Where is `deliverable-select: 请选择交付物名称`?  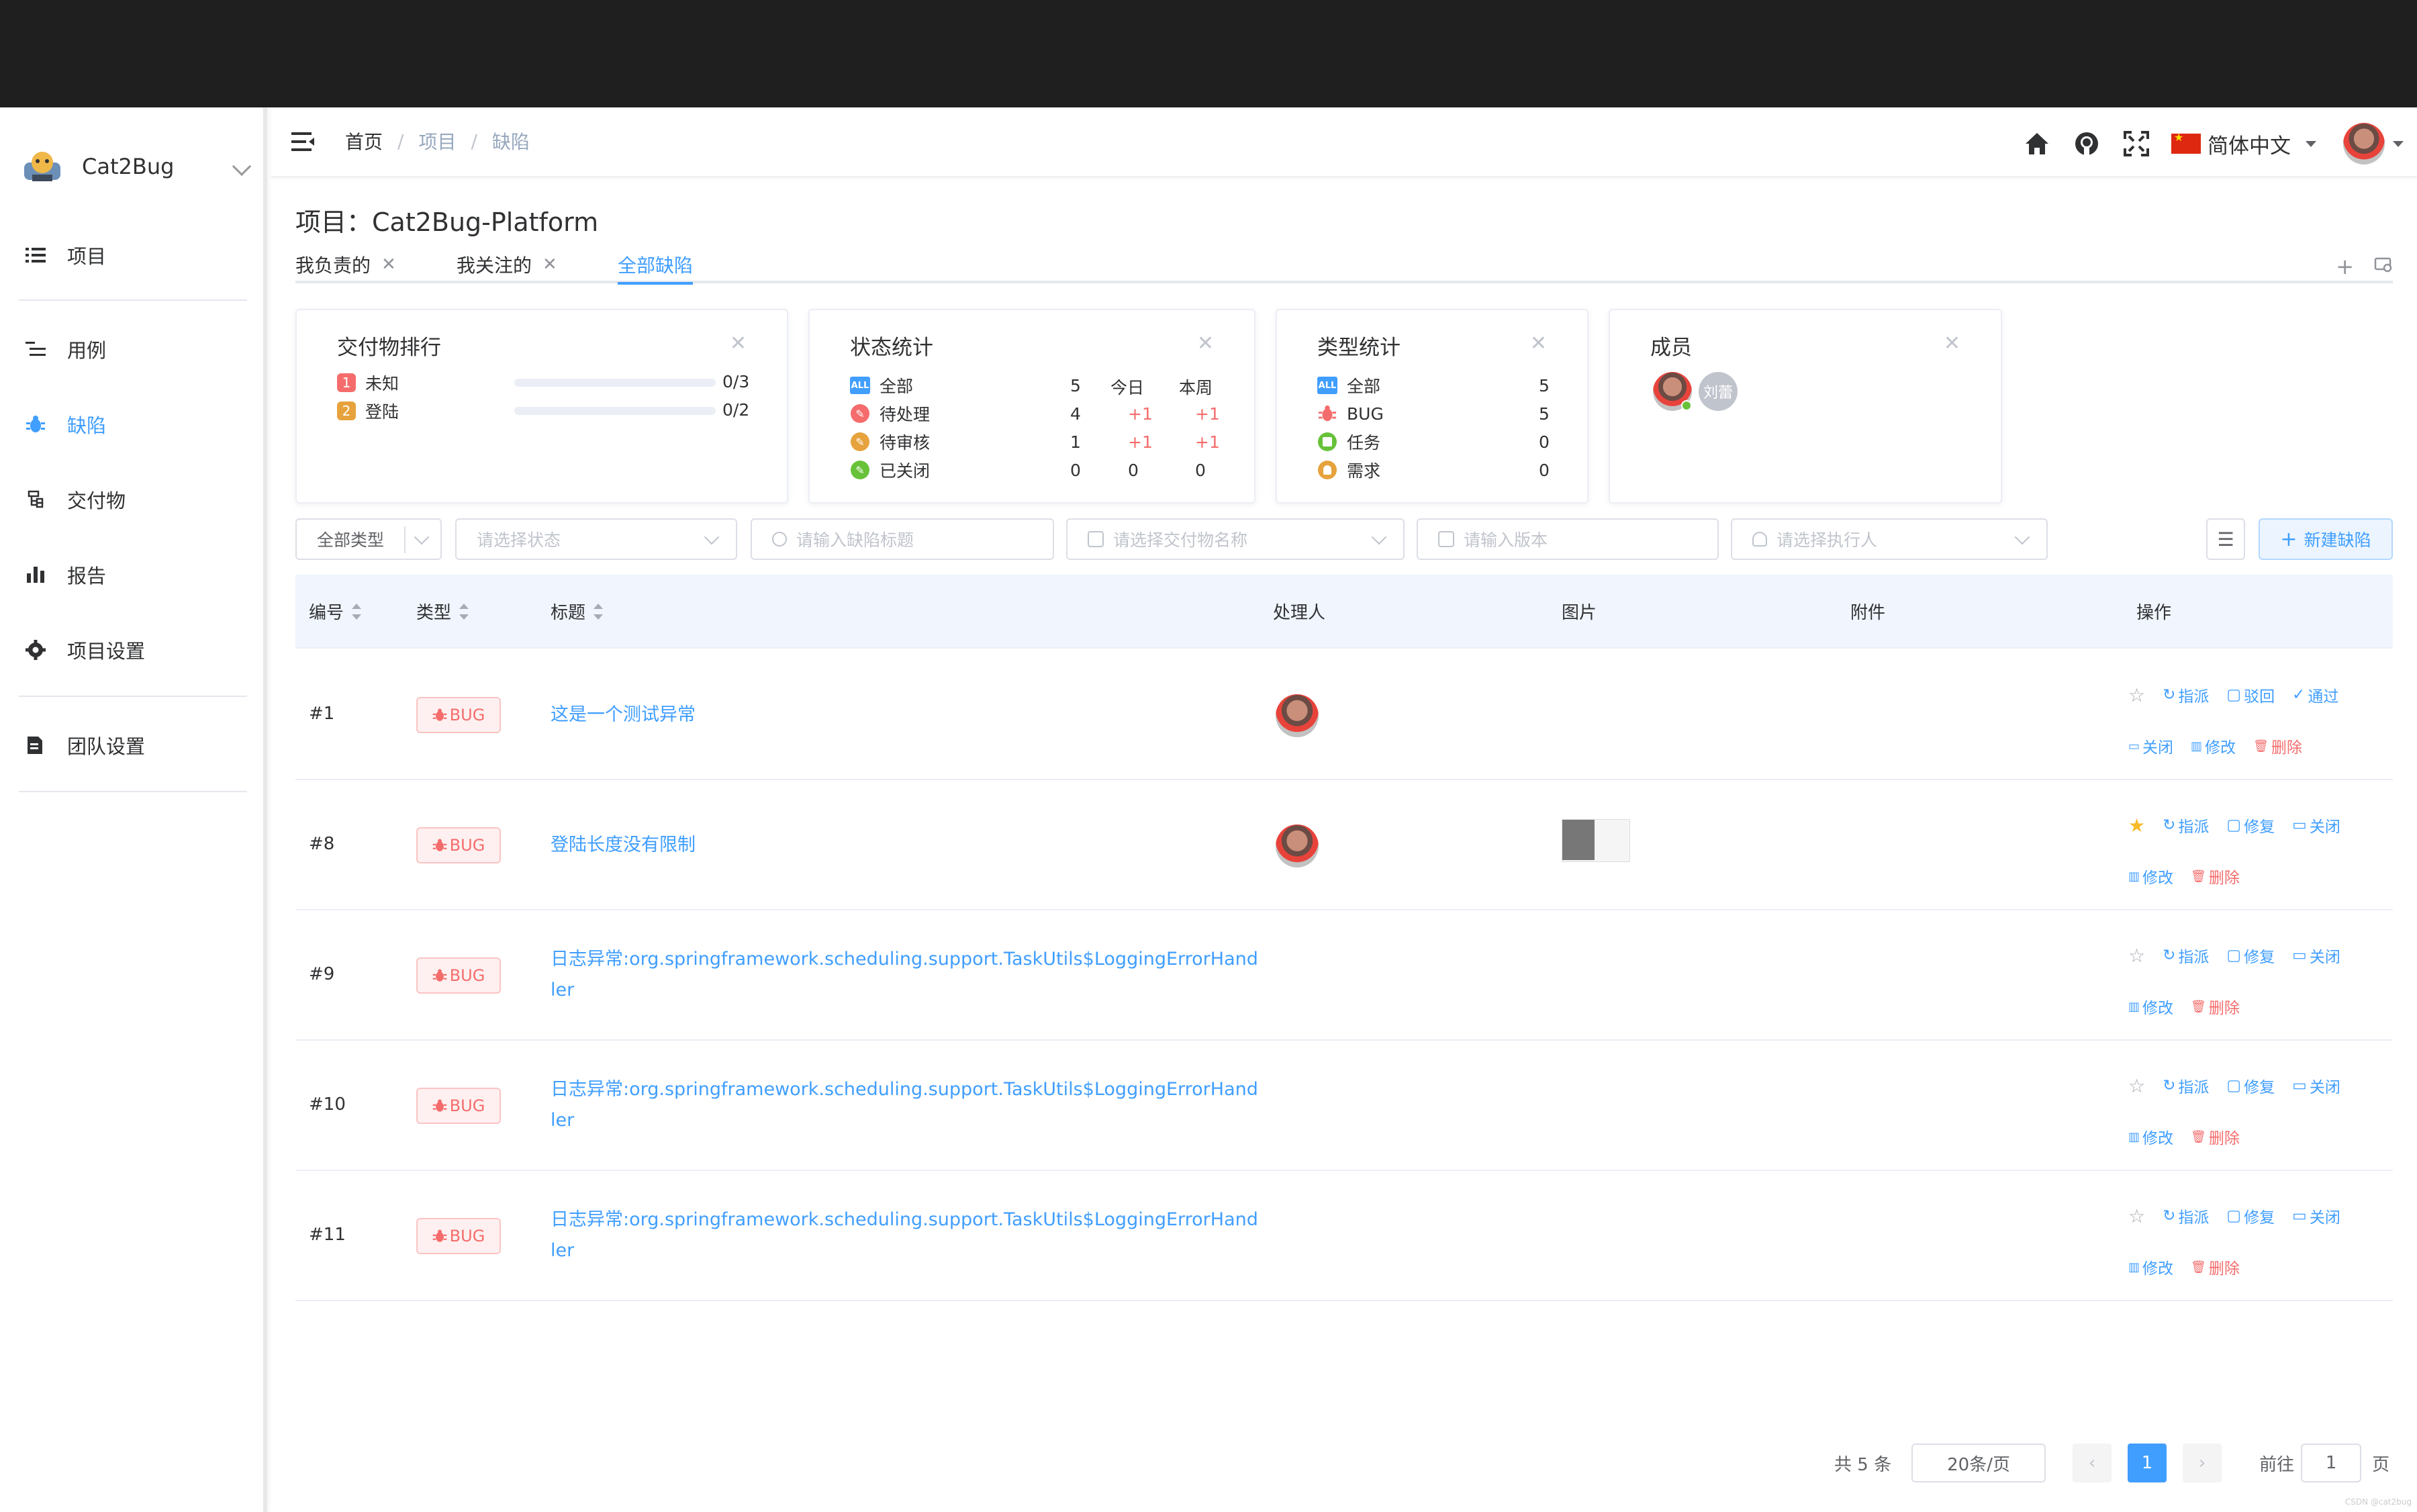 deliverable-select: 请选择交付物名称 is located at coordinates (1235, 539).